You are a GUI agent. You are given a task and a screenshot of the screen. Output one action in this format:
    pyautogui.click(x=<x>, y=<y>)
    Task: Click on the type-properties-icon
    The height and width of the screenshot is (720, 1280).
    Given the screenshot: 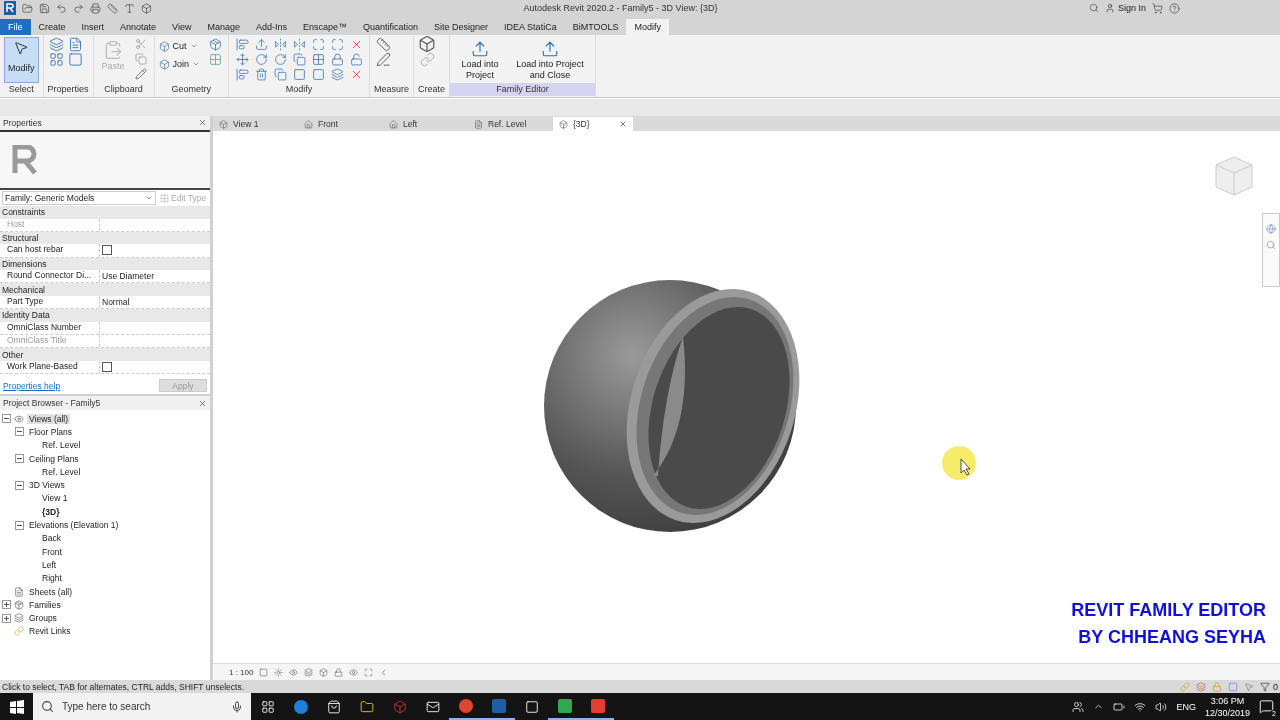 What is the action you would take?
    pyautogui.click(x=75, y=44)
    